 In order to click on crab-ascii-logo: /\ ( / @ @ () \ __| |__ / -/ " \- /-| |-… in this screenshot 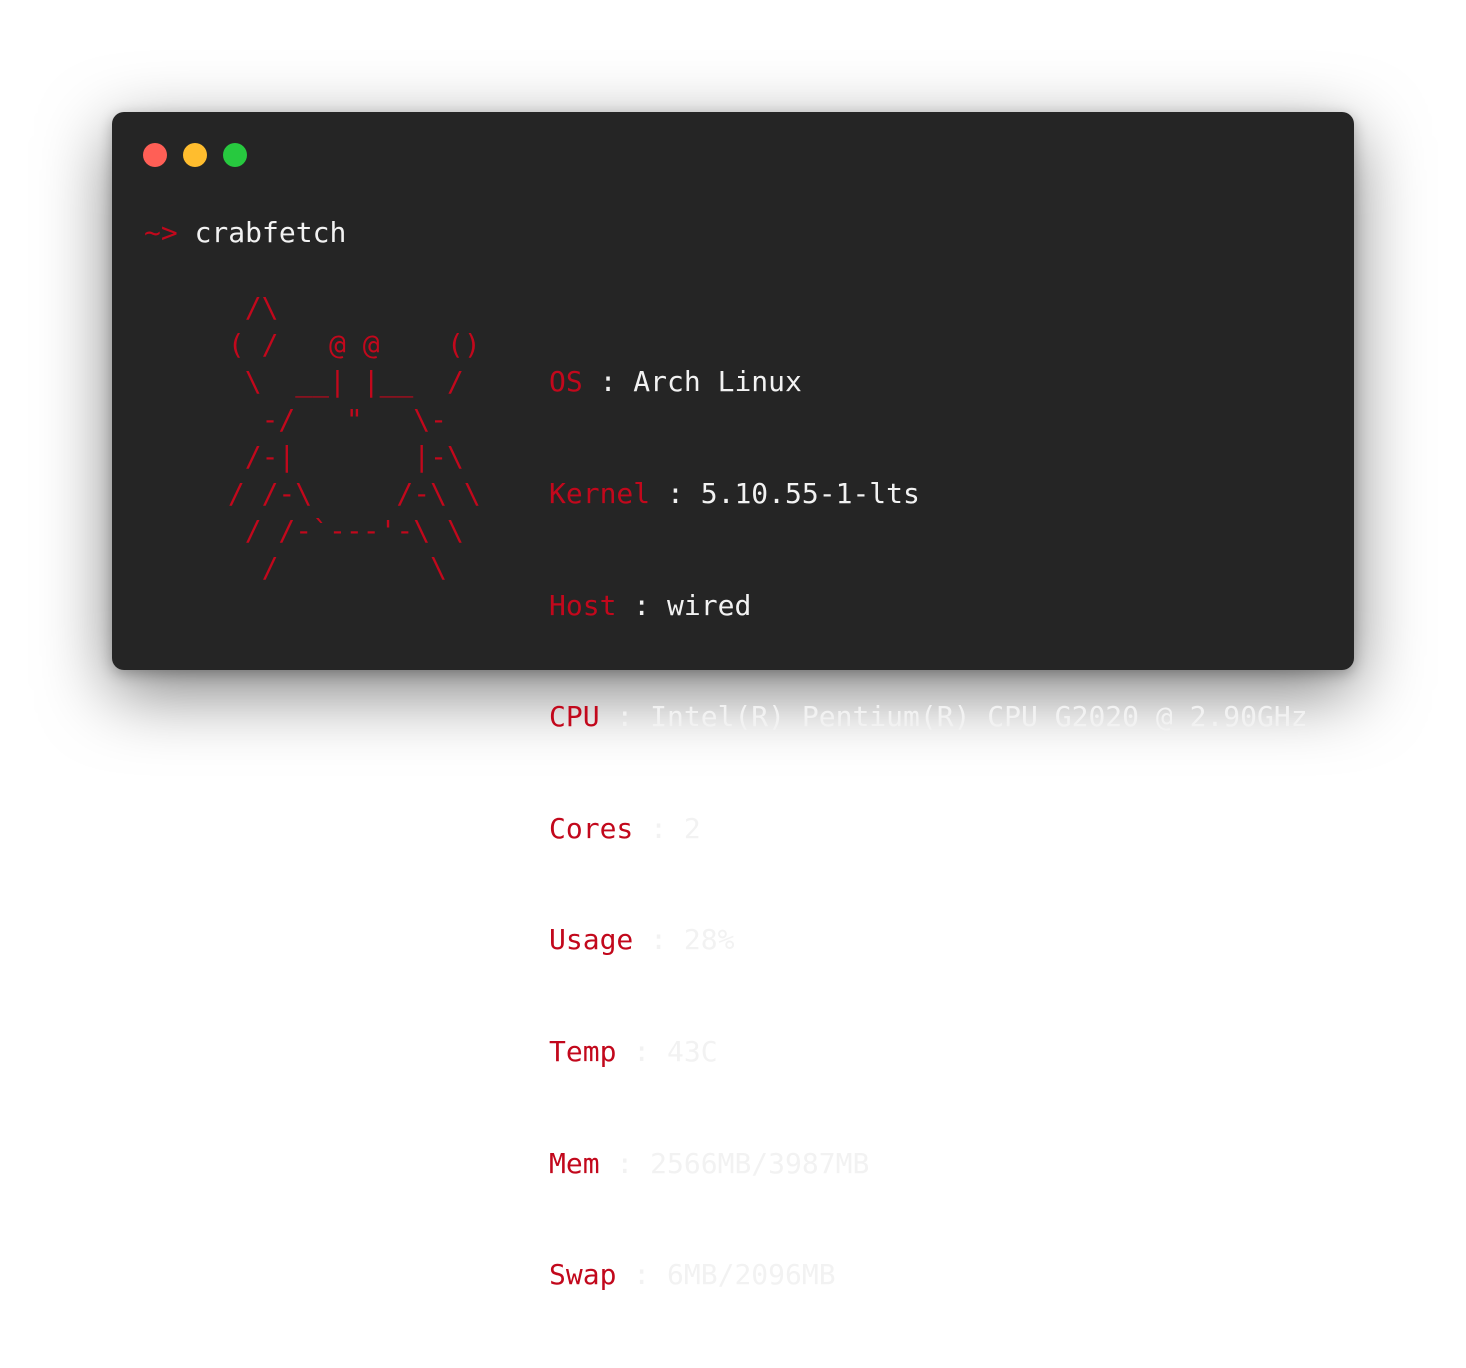, I will do `click(346, 438)`.